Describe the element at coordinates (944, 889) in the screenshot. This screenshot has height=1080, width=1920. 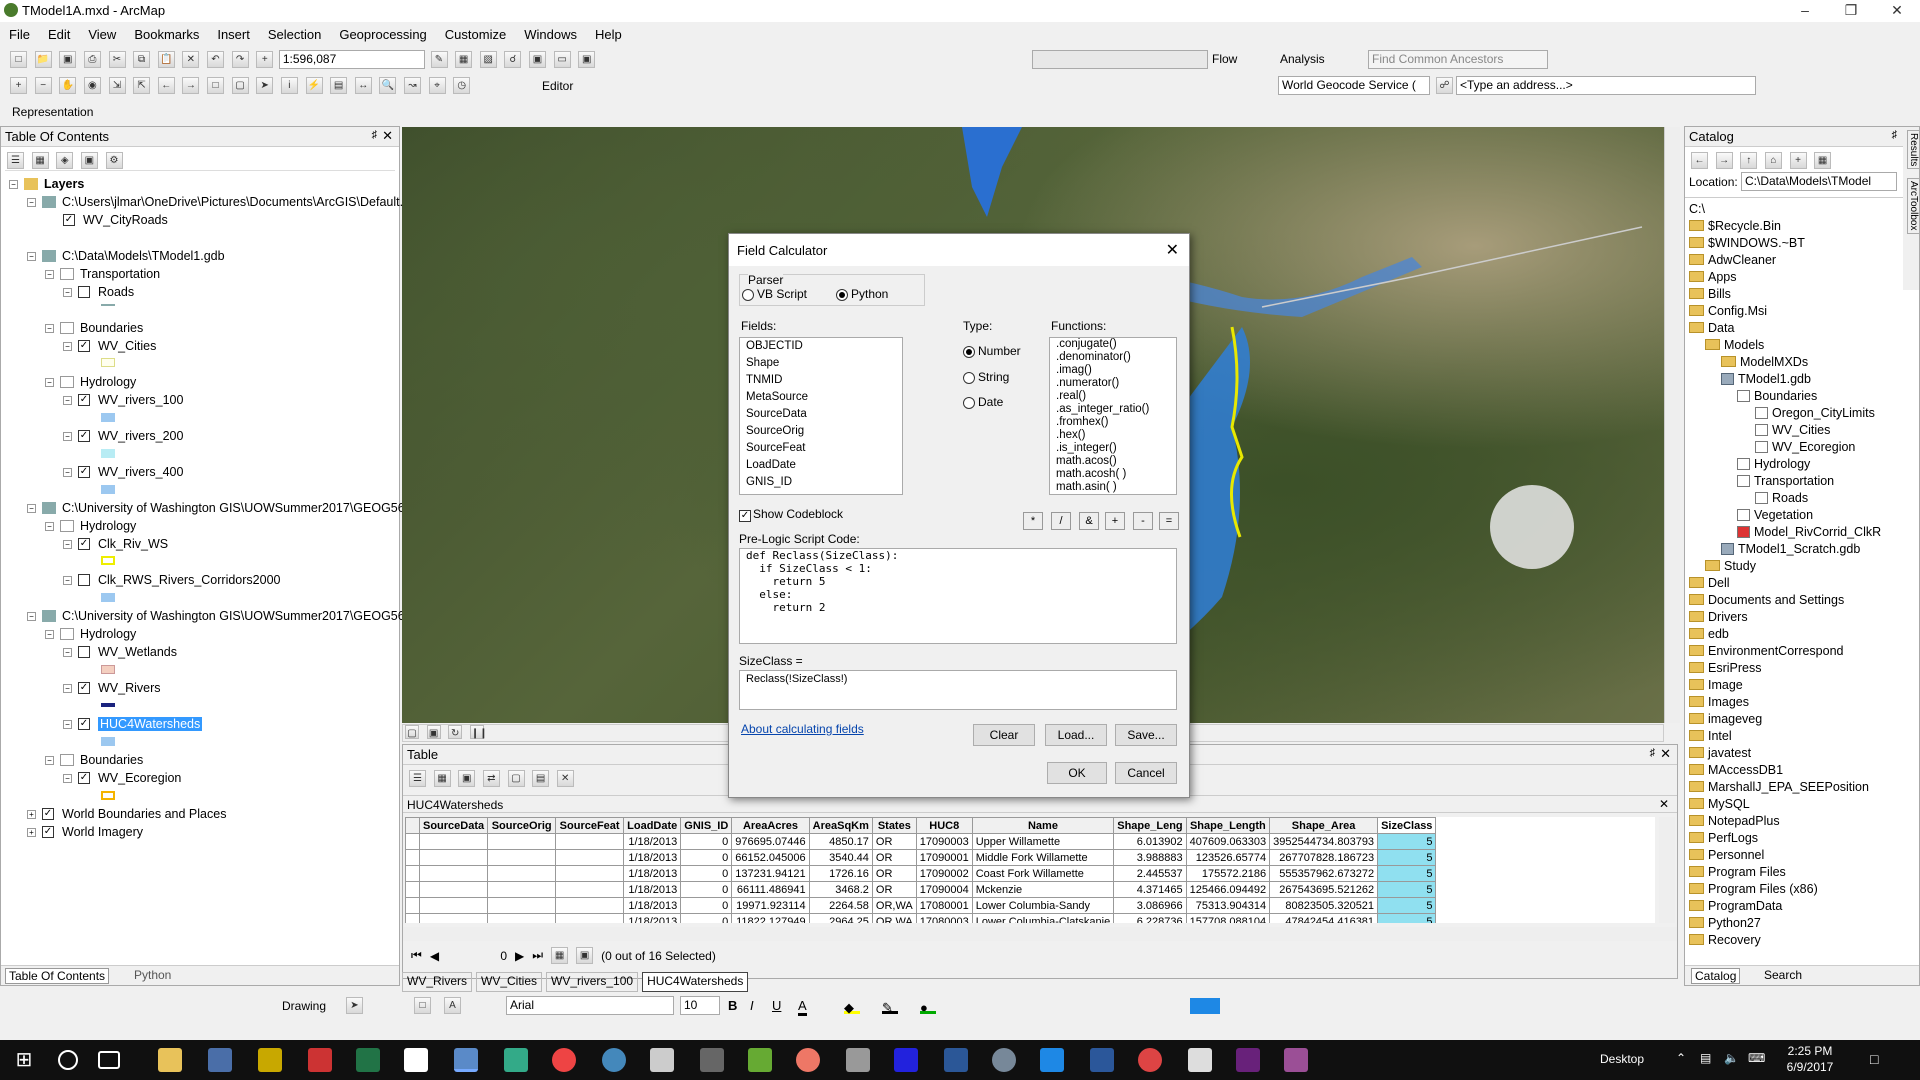
I see `table-cell: 17090004` at that location.